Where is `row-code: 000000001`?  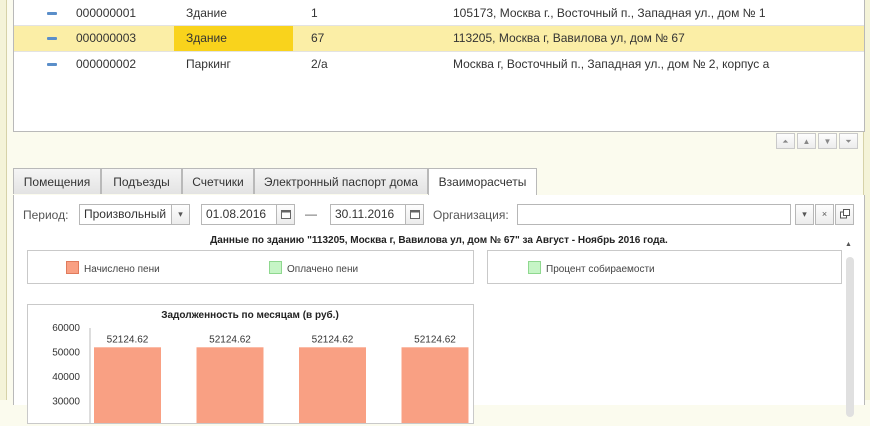 row-code: 000000001 is located at coordinates (106, 13).